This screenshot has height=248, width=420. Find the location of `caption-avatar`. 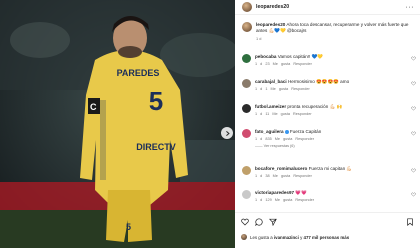

caption-avatar is located at coordinates (247, 27).